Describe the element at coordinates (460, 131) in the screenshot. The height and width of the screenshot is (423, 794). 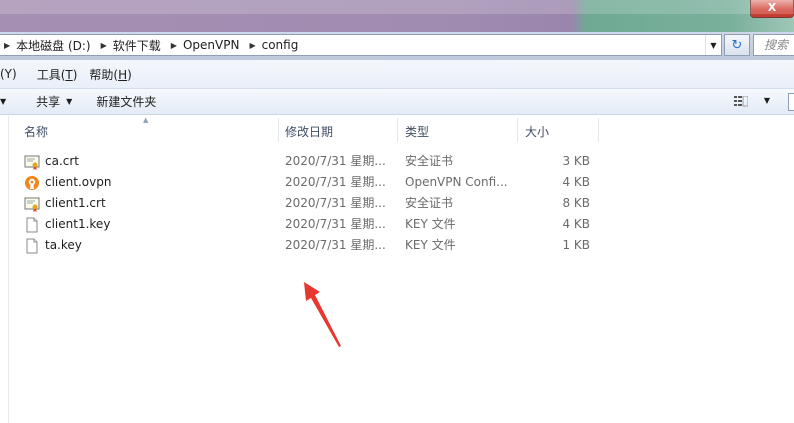
I see `column-header-type: 类型` at that location.